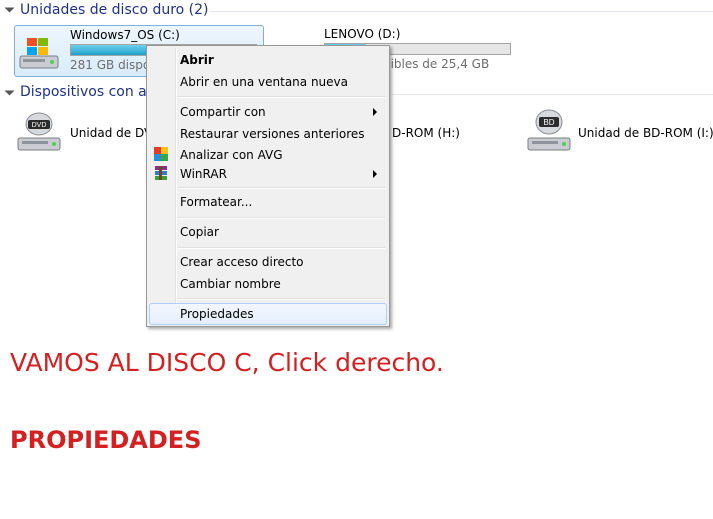 This screenshot has height=519, width=713. What do you see at coordinates (231, 155) in the screenshot?
I see `menu-item-label: Analizar con AVG` at bounding box center [231, 155].